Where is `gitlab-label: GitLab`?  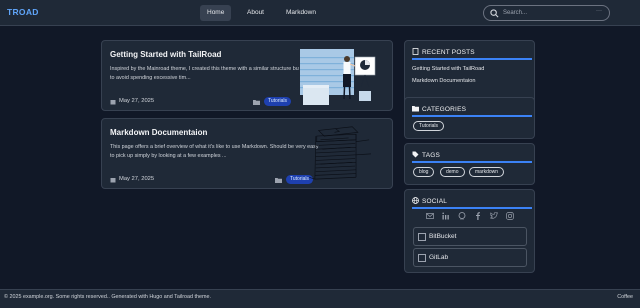
gitlab-label: GitLab is located at coordinates (439, 257).